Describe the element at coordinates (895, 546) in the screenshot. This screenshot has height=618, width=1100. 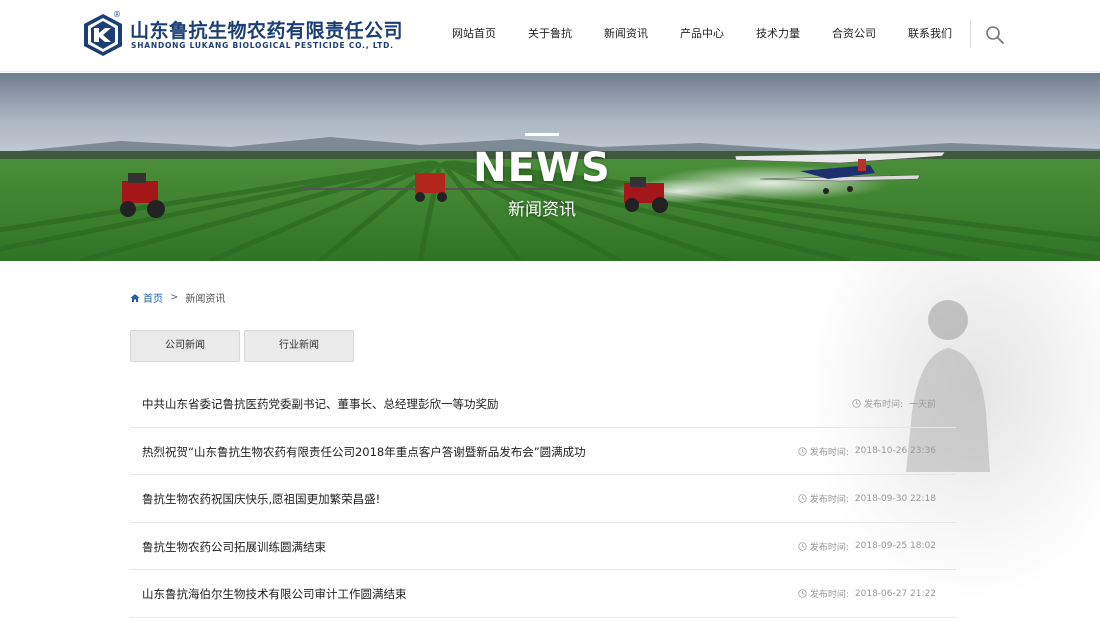
I see `publish-date: 2018-09-25 18:02` at that location.